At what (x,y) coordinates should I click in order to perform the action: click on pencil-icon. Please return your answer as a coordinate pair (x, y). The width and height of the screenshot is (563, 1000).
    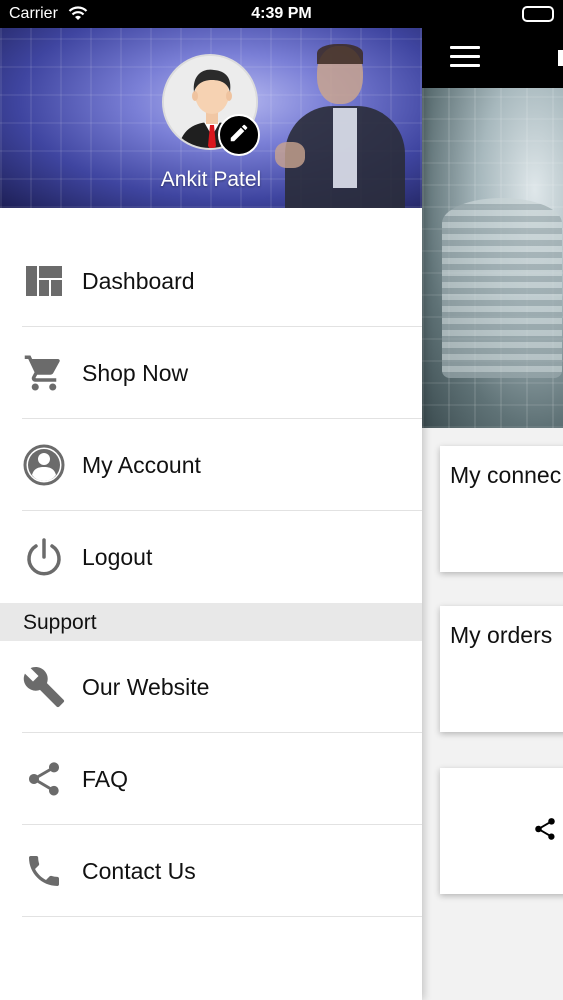
    Looking at the image, I should click on (239, 135).